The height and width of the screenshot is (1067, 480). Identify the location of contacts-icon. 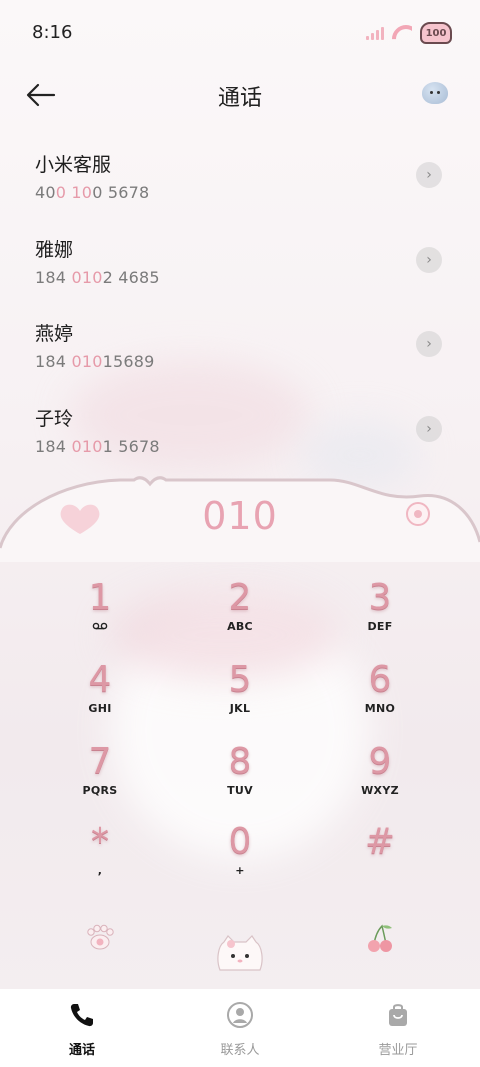
(240, 1015).